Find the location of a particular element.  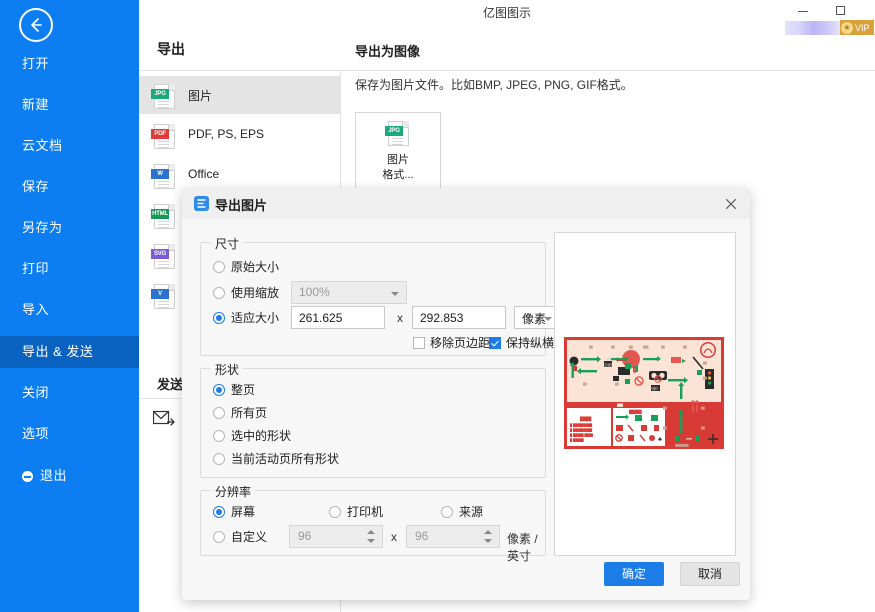

sidebar-item-label: 打开 is located at coordinates (36, 63).